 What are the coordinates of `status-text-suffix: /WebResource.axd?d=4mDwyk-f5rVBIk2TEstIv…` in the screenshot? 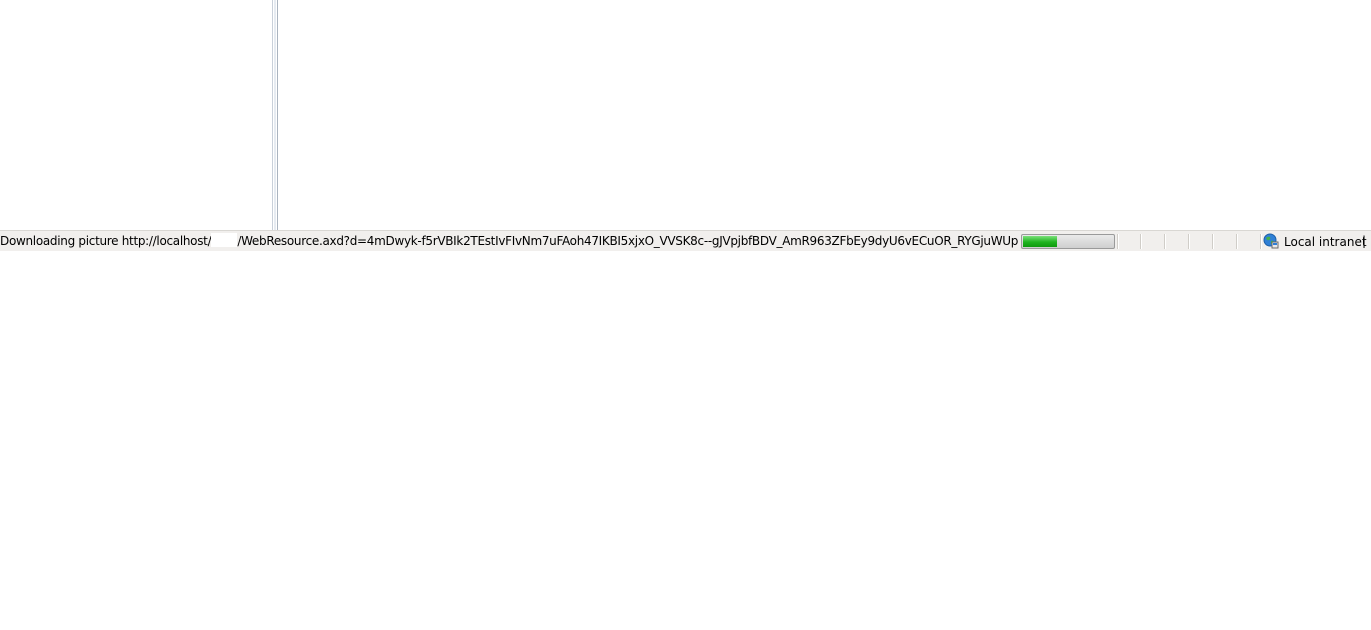 It's located at (627, 241).